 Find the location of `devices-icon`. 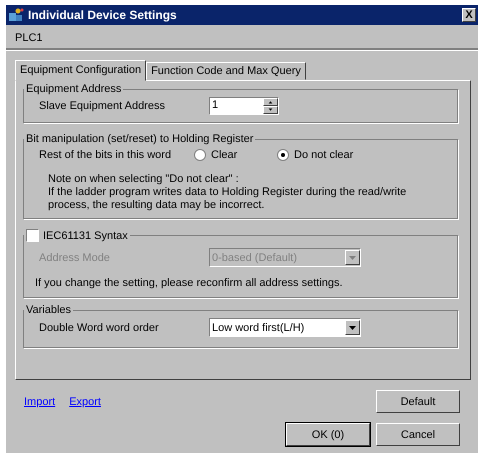

devices-icon is located at coordinates (16, 15).